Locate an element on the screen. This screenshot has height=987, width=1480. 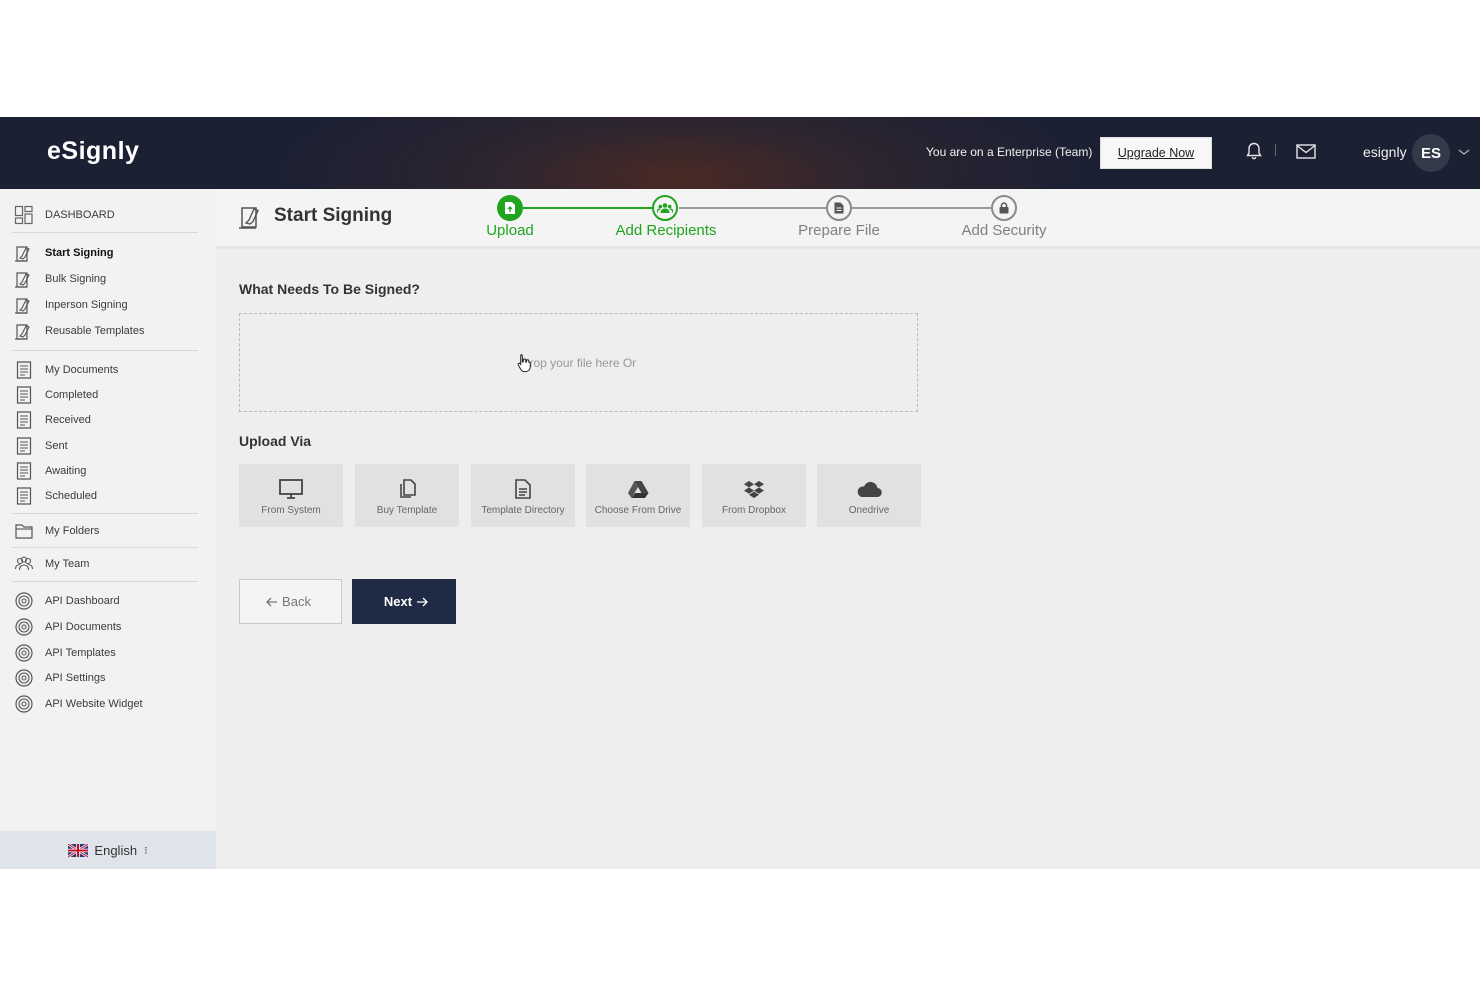
team-icon is located at coordinates (24, 563).